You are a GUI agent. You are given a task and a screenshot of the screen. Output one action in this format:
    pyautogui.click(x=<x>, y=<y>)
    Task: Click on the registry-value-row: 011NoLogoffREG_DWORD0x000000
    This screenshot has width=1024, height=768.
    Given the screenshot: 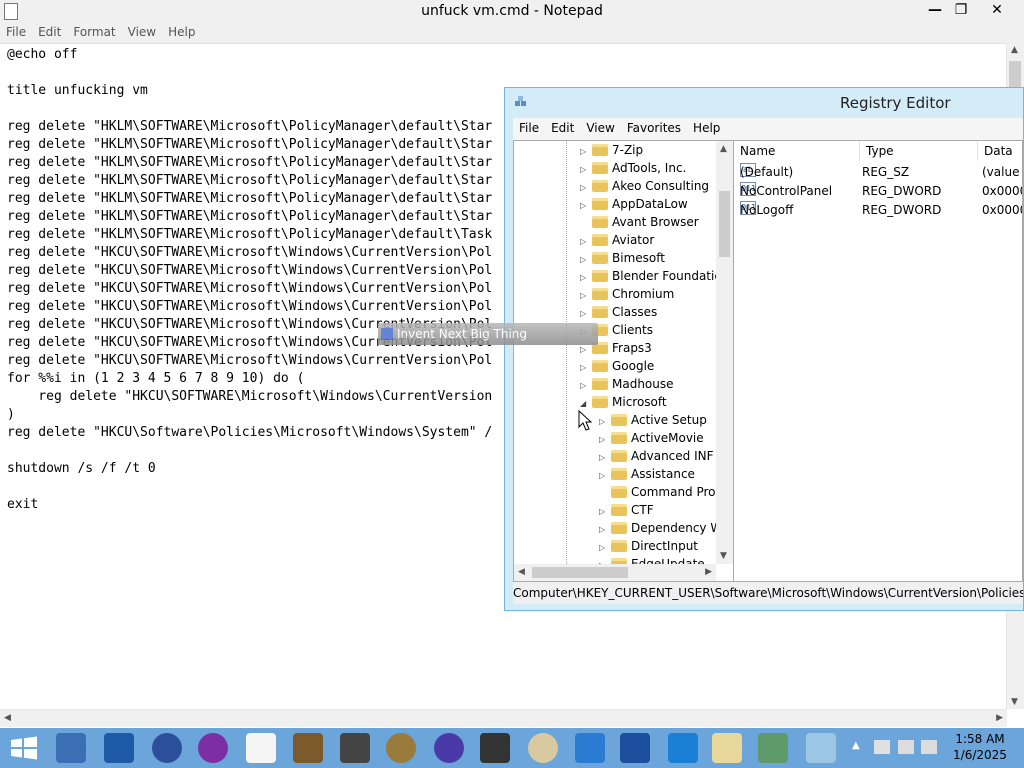 What is the action you would take?
    pyautogui.click(x=878, y=210)
    